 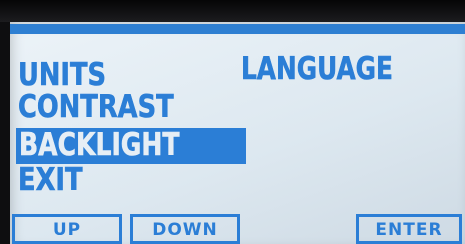 What do you see at coordinates (99, 145) in the screenshot?
I see `menu-item-backlight: BACKLIGHT` at bounding box center [99, 145].